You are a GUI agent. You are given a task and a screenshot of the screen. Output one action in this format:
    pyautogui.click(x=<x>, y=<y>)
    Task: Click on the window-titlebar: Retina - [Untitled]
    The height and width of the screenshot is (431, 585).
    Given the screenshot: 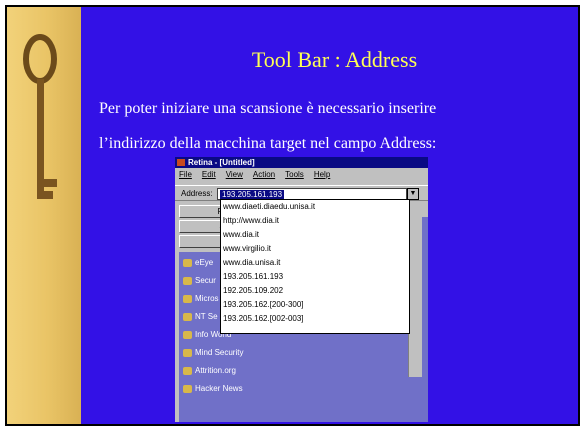 What is the action you would take?
    pyautogui.click(x=301, y=162)
    